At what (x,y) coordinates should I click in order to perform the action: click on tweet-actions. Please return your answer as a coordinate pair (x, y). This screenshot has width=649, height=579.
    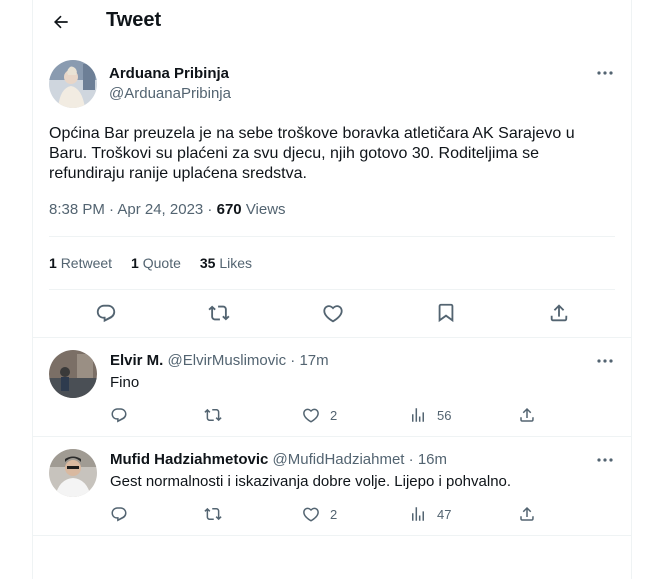
    Looking at the image, I should click on (332, 313).